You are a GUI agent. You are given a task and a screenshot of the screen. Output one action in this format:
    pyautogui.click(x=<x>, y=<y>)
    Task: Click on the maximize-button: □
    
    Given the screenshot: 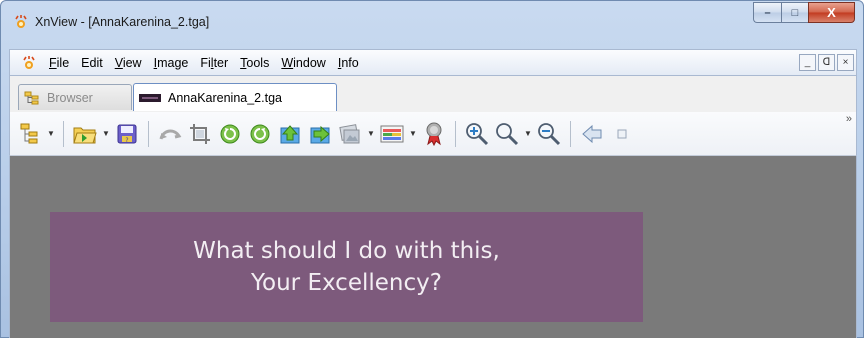 What is the action you would take?
    pyautogui.click(x=794, y=12)
    